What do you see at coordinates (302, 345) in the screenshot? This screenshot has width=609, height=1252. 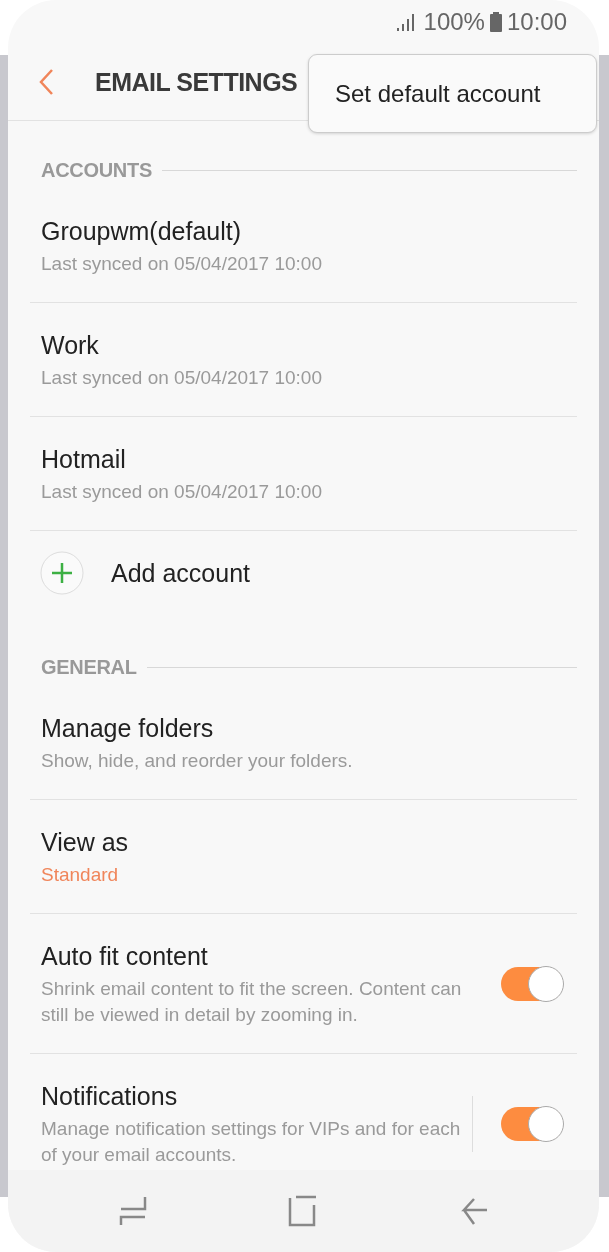 I see `item-title: Work` at bounding box center [302, 345].